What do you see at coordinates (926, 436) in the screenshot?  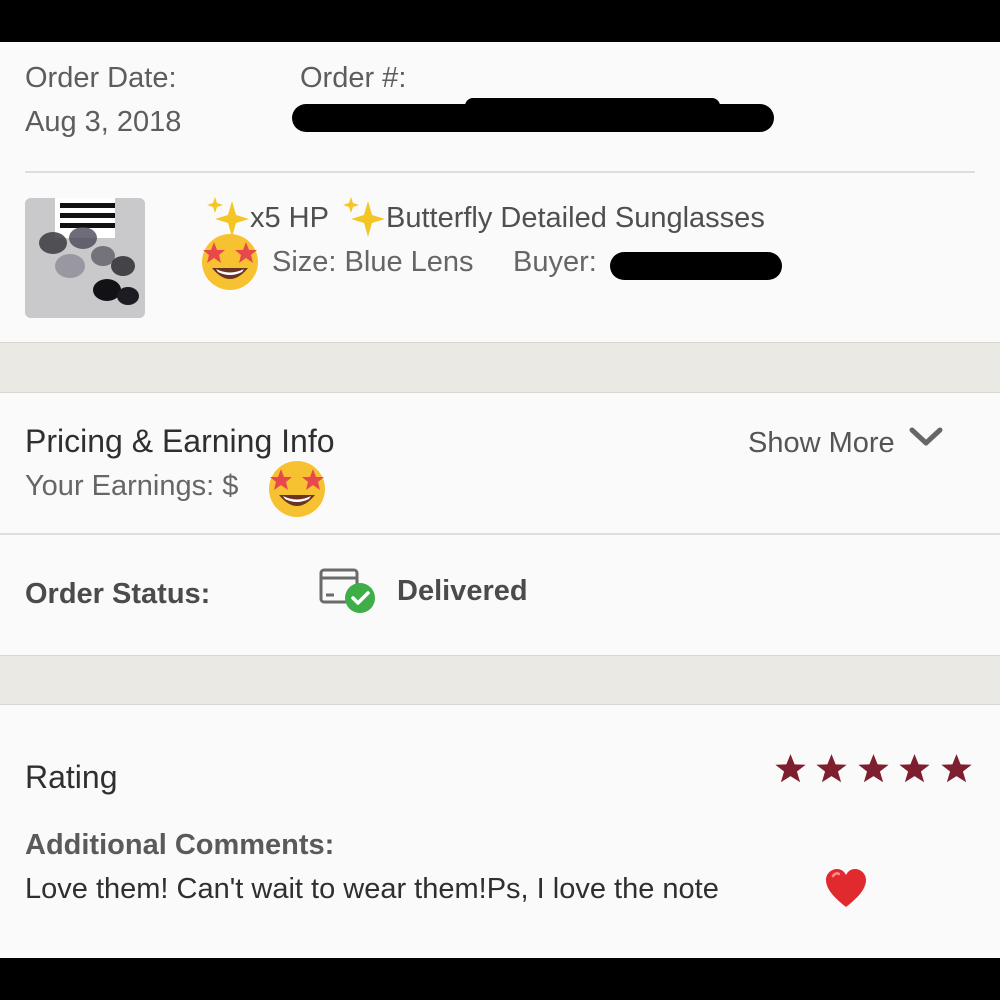 I see `chevron-down-icon` at bounding box center [926, 436].